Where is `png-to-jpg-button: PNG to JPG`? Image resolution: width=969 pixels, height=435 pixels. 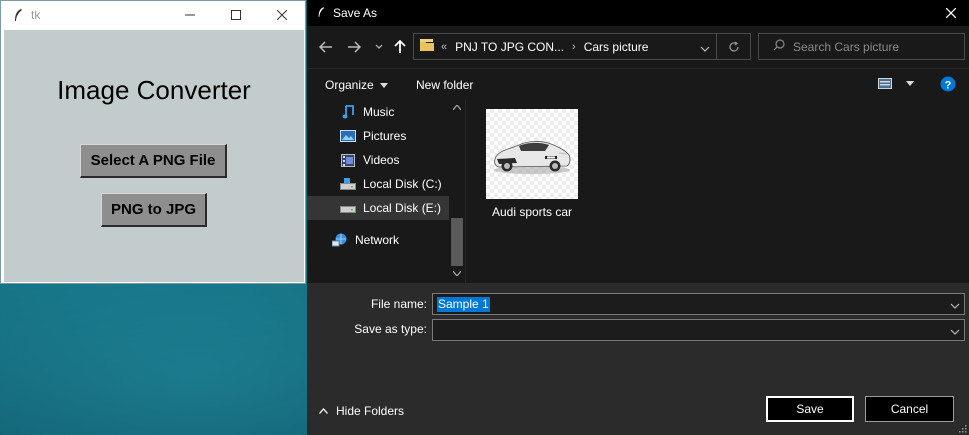 png-to-jpg-button: PNG to JPG is located at coordinates (154, 210).